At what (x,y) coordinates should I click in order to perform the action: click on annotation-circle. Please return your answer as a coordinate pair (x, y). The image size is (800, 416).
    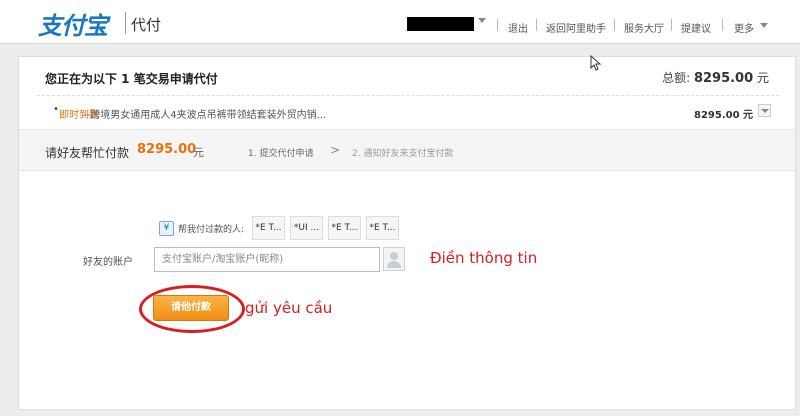
    Looking at the image, I should click on (192, 309).